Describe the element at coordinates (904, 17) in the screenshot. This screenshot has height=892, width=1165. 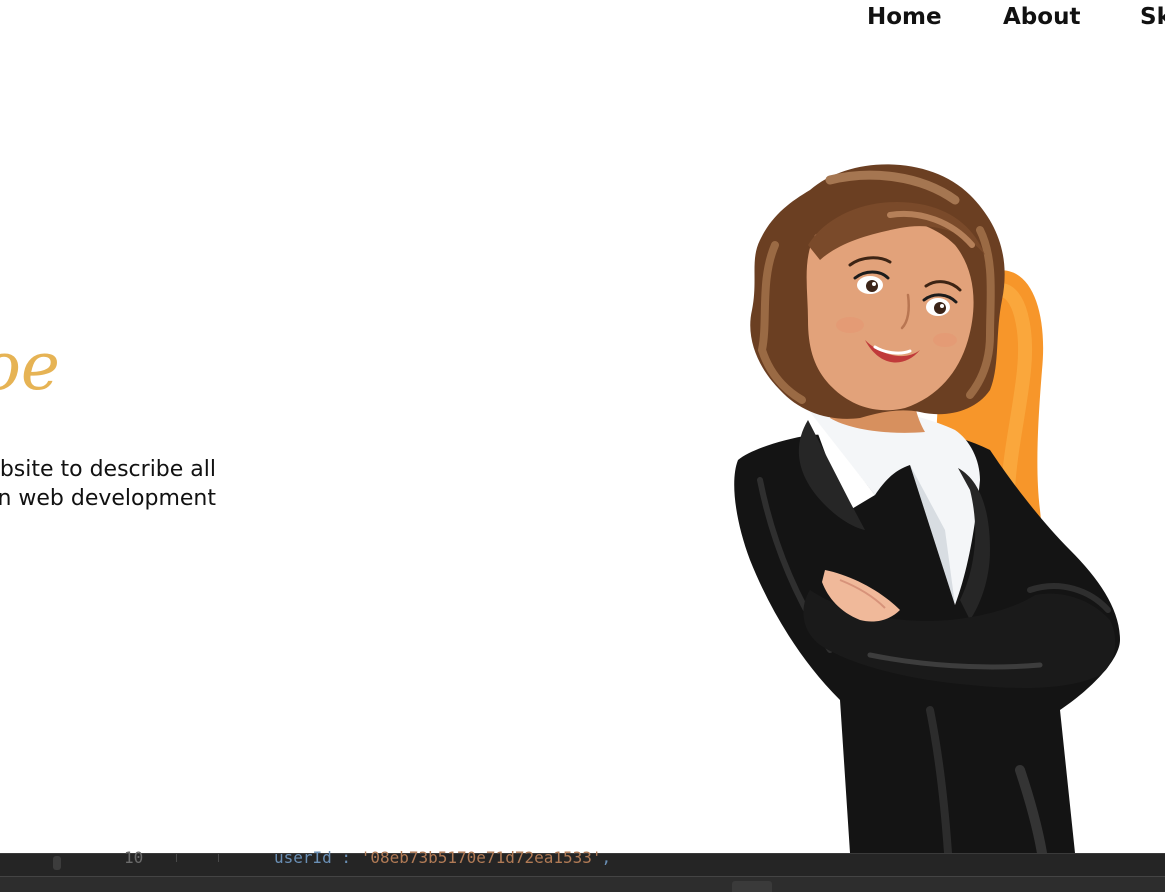
I see `nav-link-home: Home` at that location.